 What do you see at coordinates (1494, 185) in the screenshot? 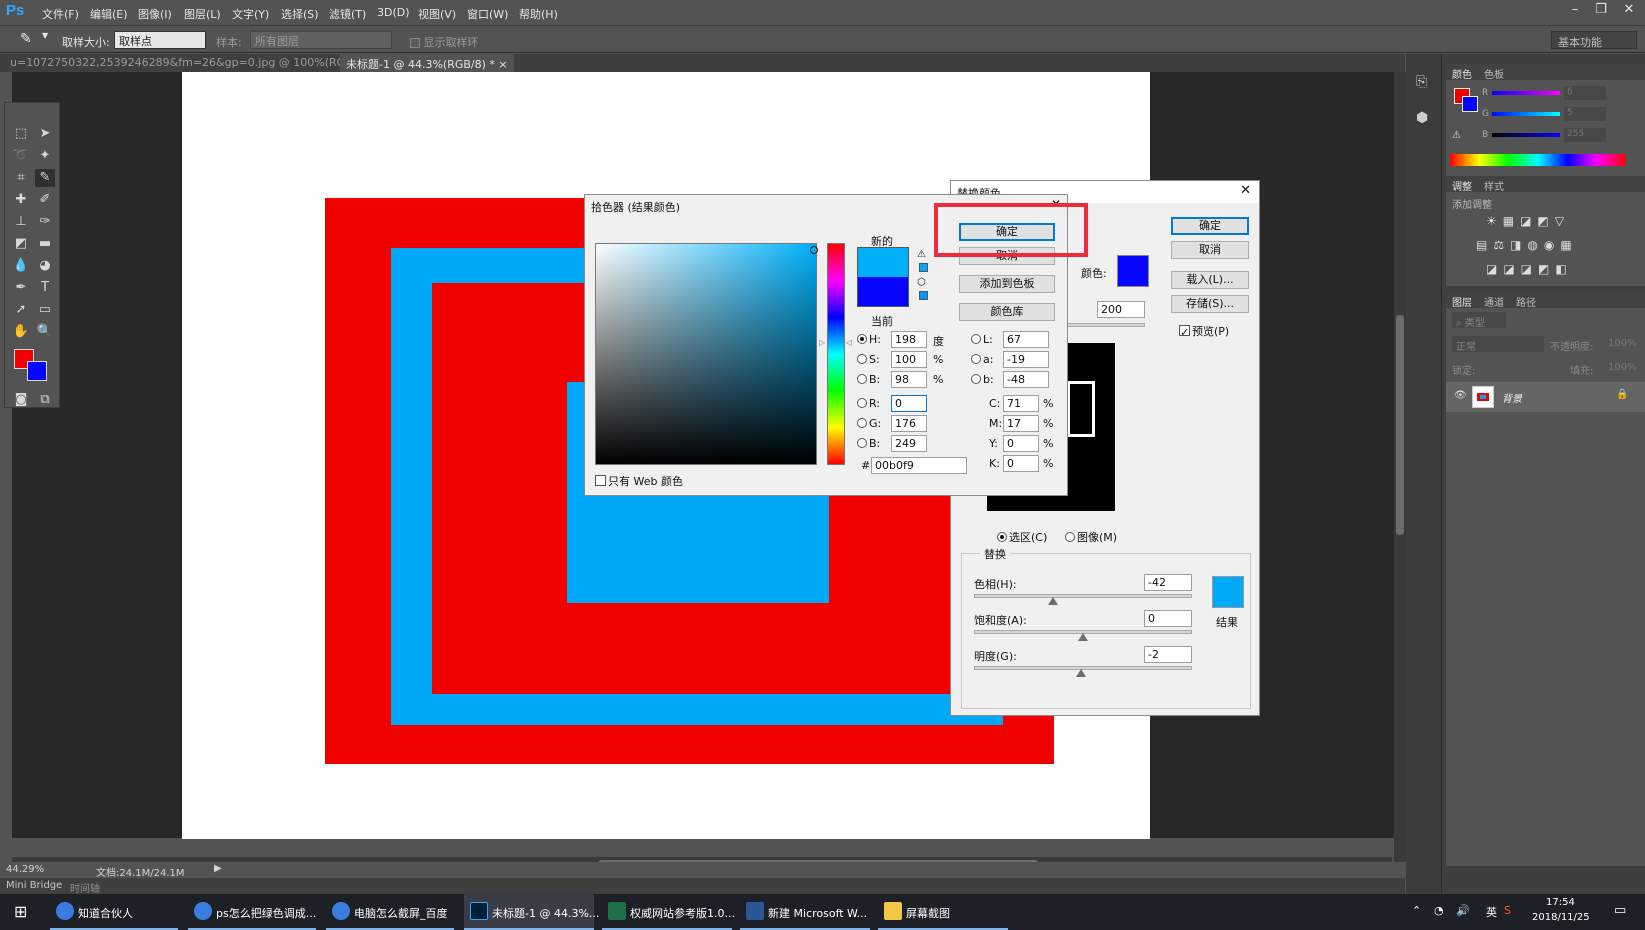
I see `styles-tab: 样式` at bounding box center [1494, 185].